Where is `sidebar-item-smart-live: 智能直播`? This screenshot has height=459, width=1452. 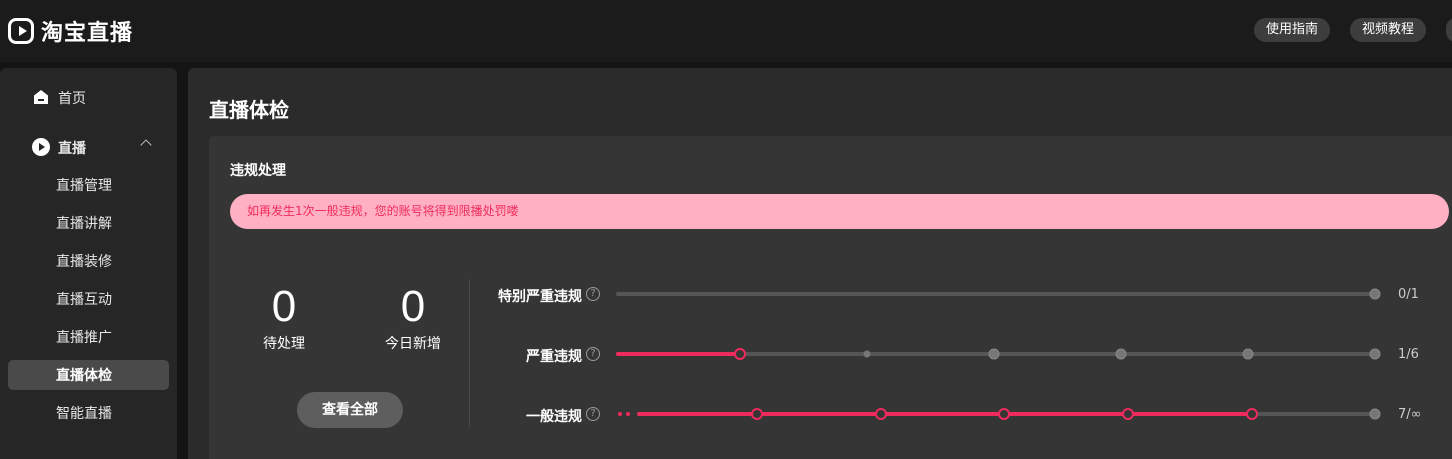 sidebar-item-smart-live: 智能直播 is located at coordinates (88, 413).